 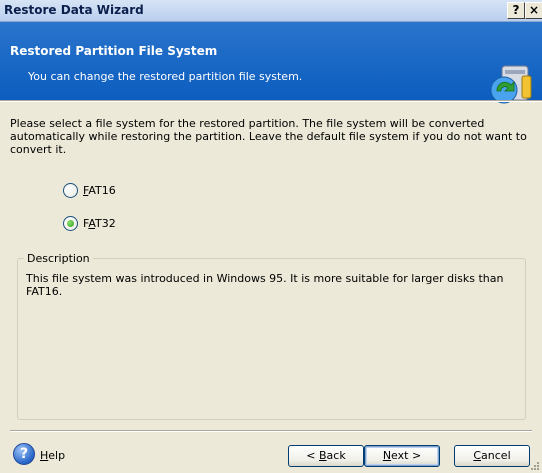 I want to click on fat16-label: FAT16, so click(x=99, y=190).